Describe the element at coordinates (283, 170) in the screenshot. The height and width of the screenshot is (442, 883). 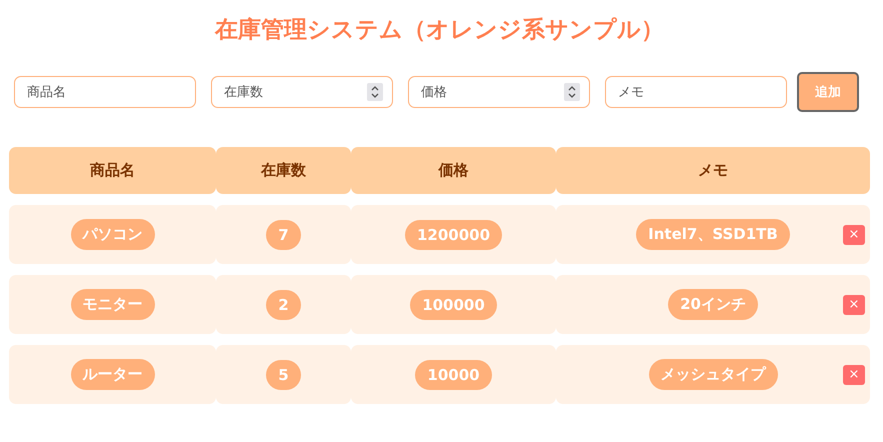
I see `column-header: 在庫数` at that location.